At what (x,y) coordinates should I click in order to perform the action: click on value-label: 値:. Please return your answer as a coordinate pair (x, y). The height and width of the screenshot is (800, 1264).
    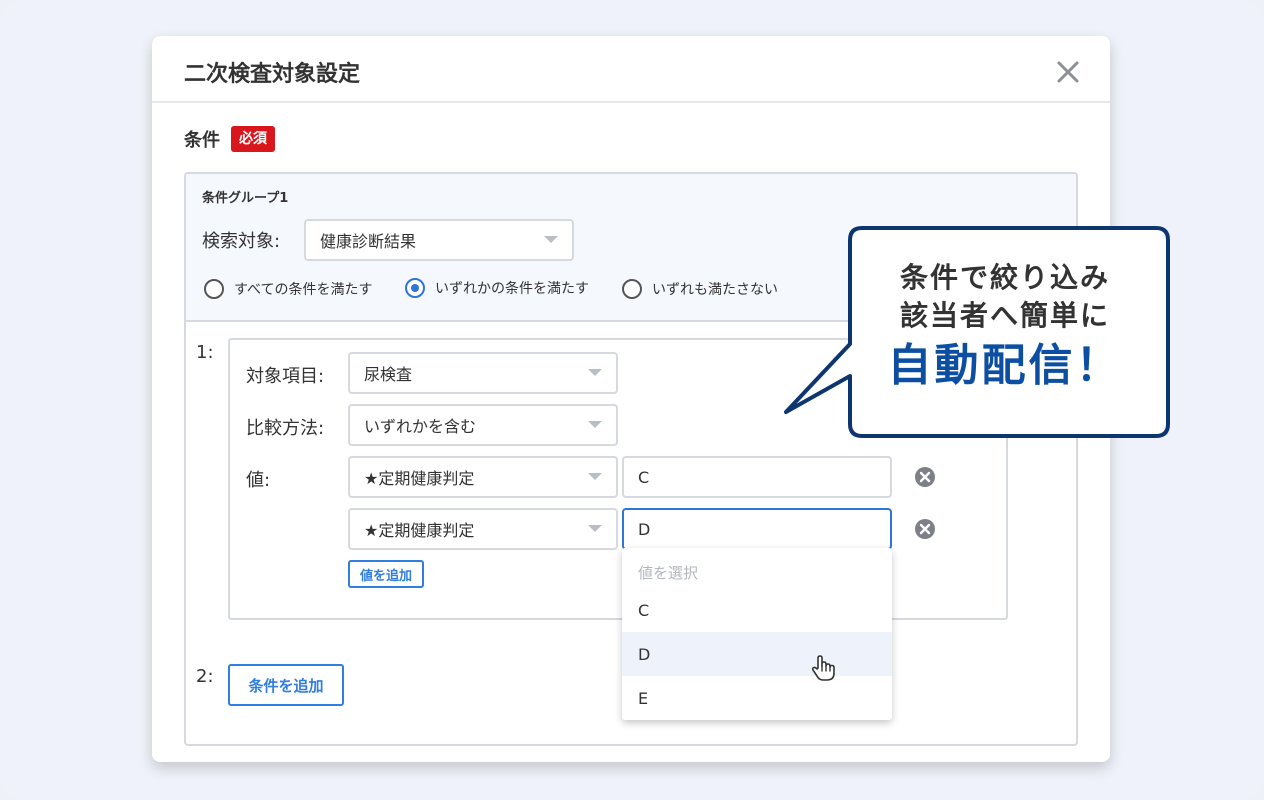
    Looking at the image, I should click on (258, 480).